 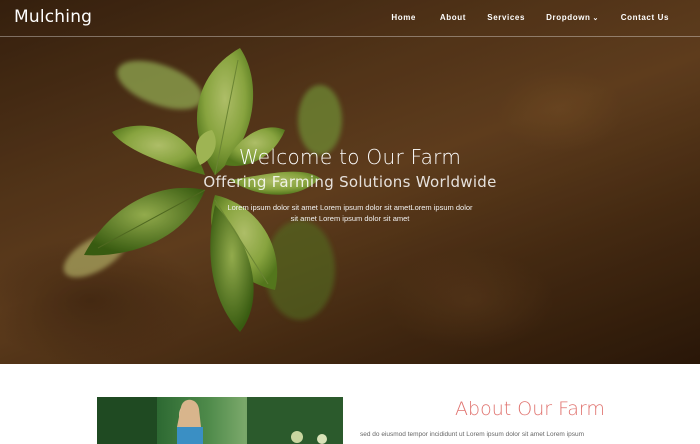 What do you see at coordinates (645, 17) in the screenshot?
I see `nav-contact-us: Contact Us` at bounding box center [645, 17].